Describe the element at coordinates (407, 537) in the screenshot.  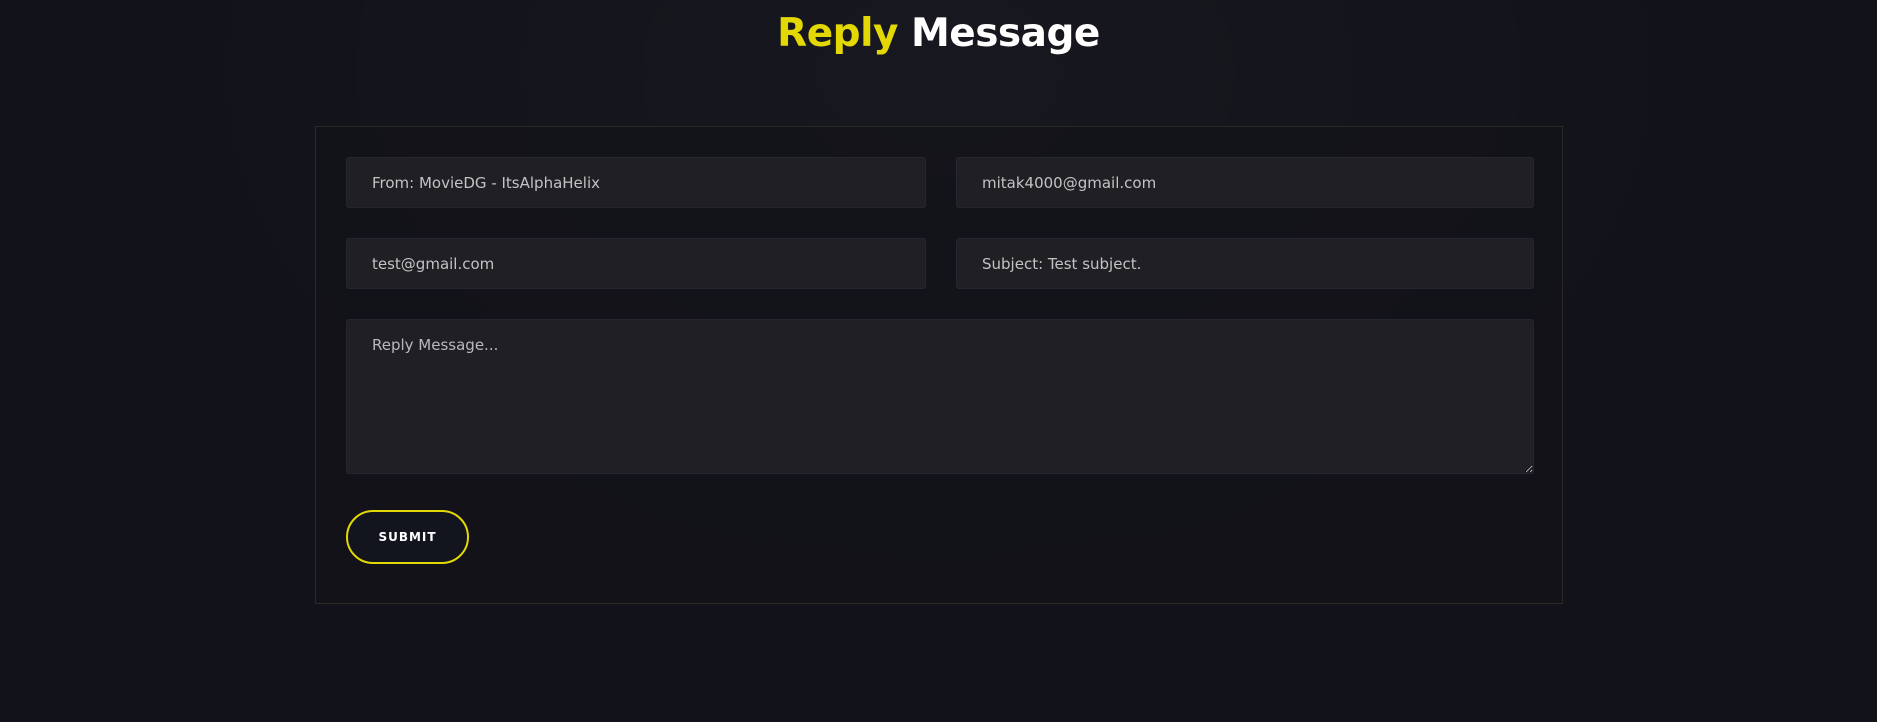
I see `submit-button: SUBMIT` at that location.